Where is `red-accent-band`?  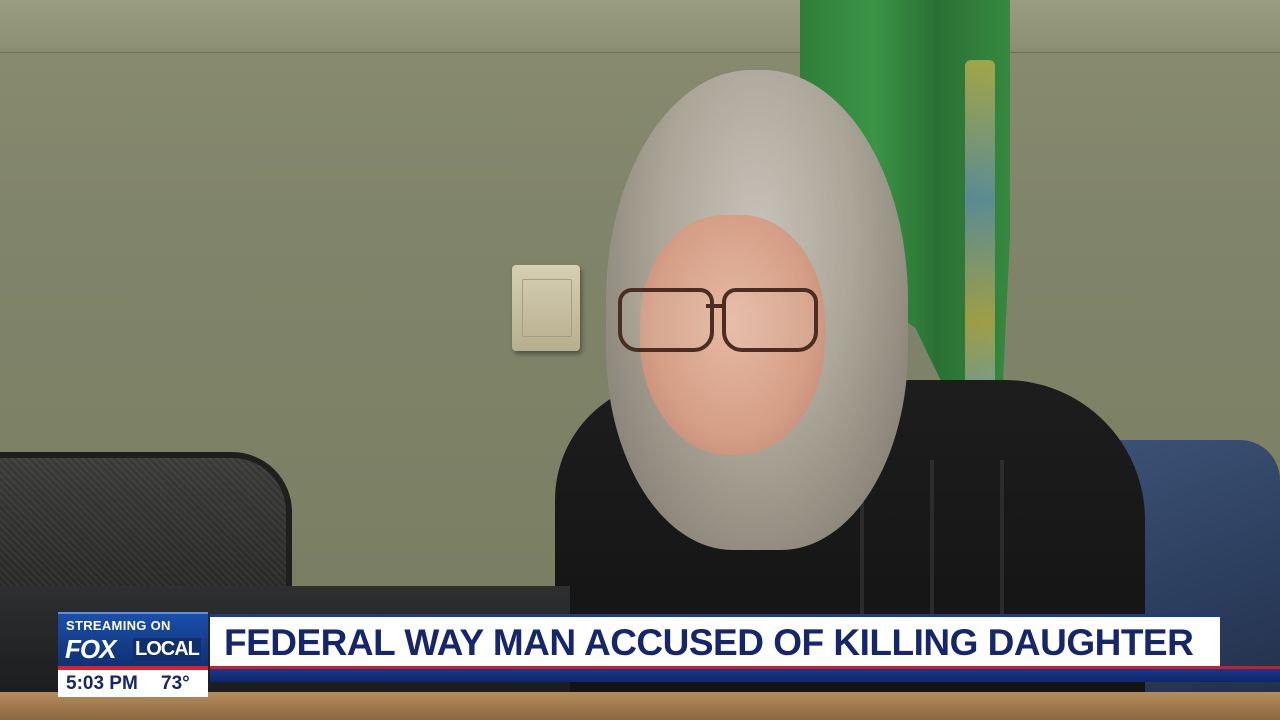
red-accent-band is located at coordinates (745, 667).